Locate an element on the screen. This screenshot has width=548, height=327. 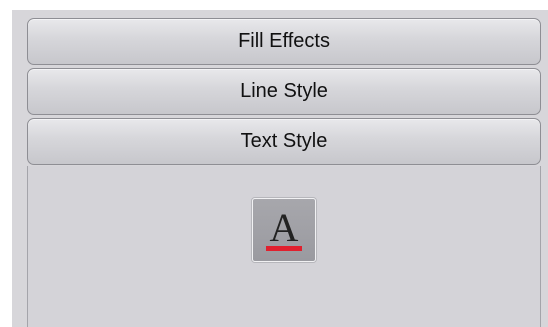
text-style-label: Text Style is located at coordinates (284, 141).